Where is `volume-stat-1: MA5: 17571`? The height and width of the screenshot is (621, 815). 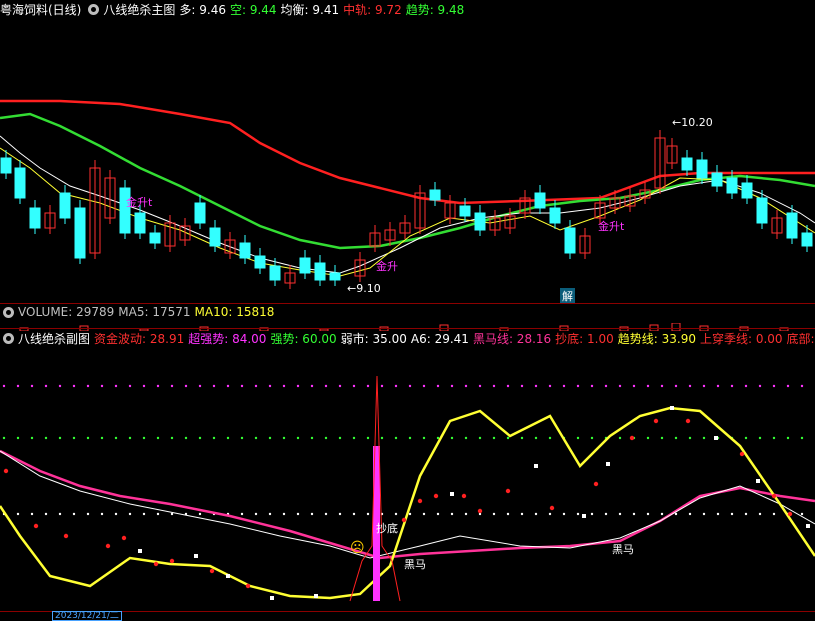
volume-stat-1: MA5: 17571 is located at coordinates (154, 312).